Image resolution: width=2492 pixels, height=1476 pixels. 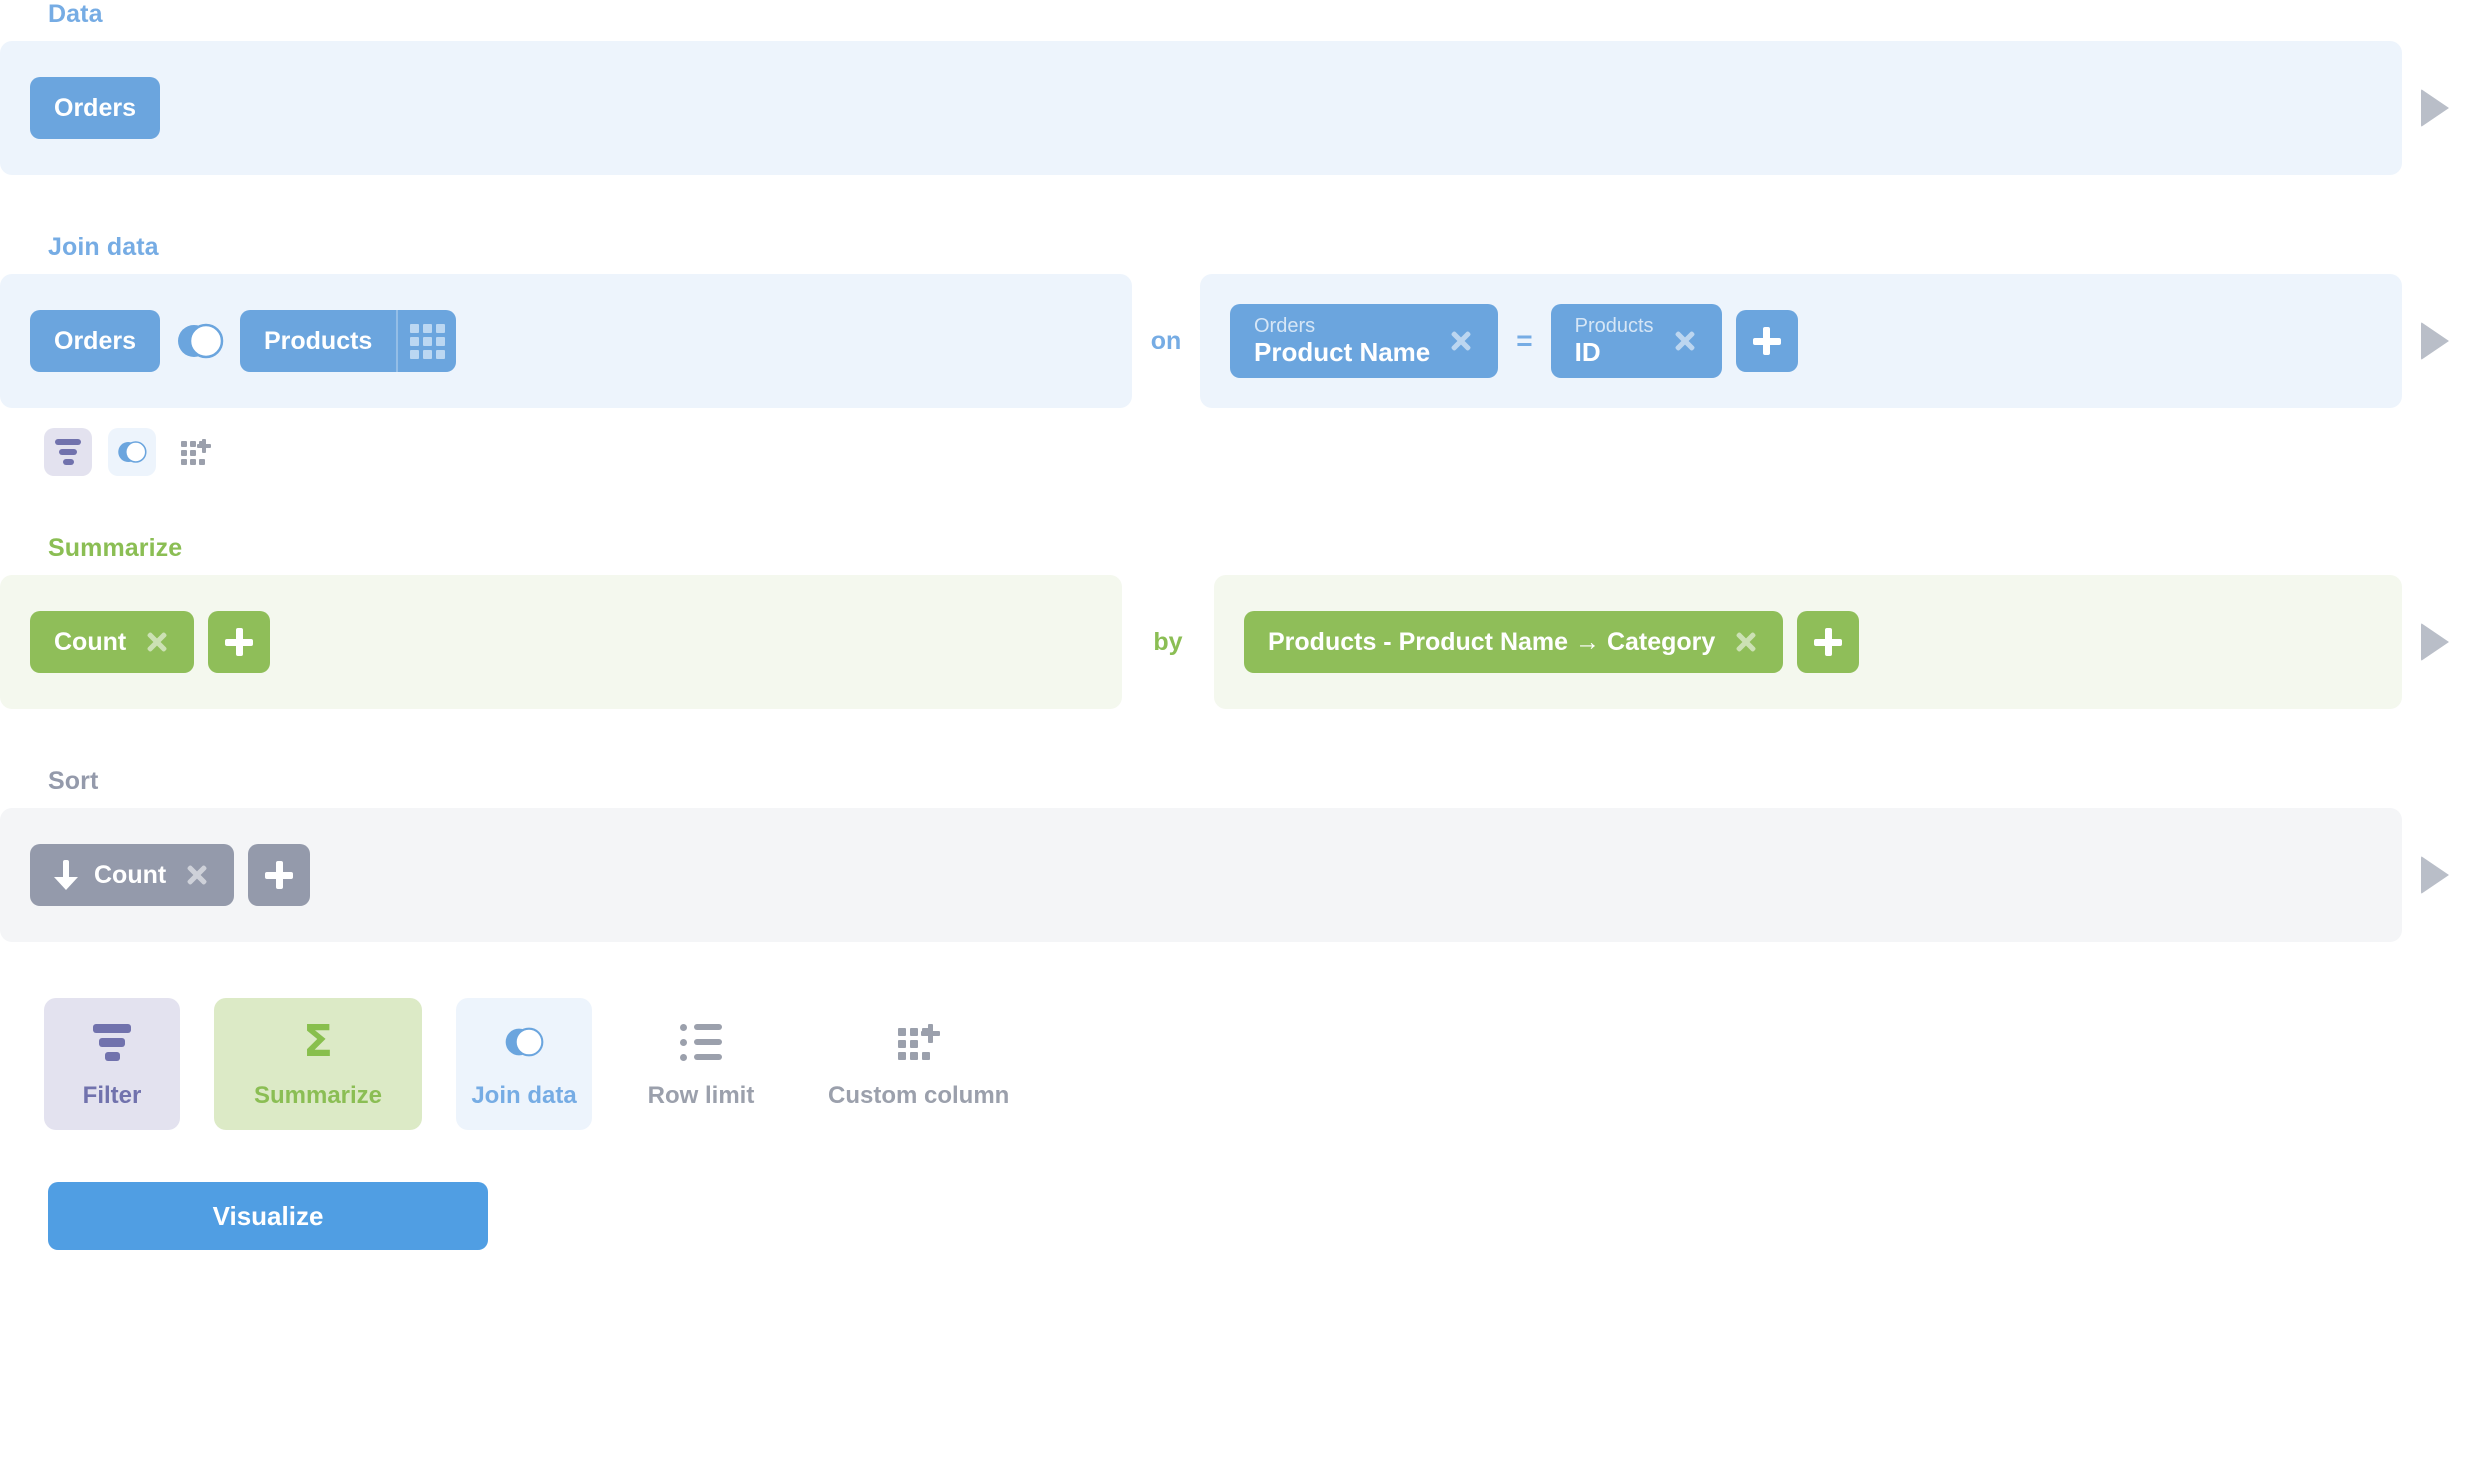 I want to click on join-on-label: on, so click(x=1166, y=340).